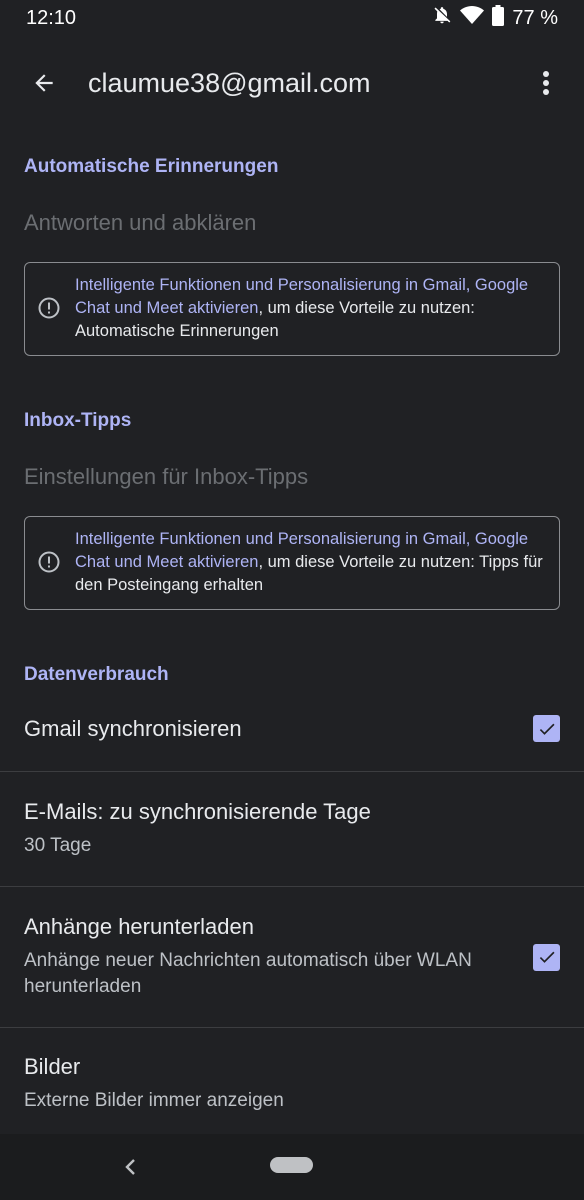  I want to click on battery-percent: 77 %, so click(535, 17).